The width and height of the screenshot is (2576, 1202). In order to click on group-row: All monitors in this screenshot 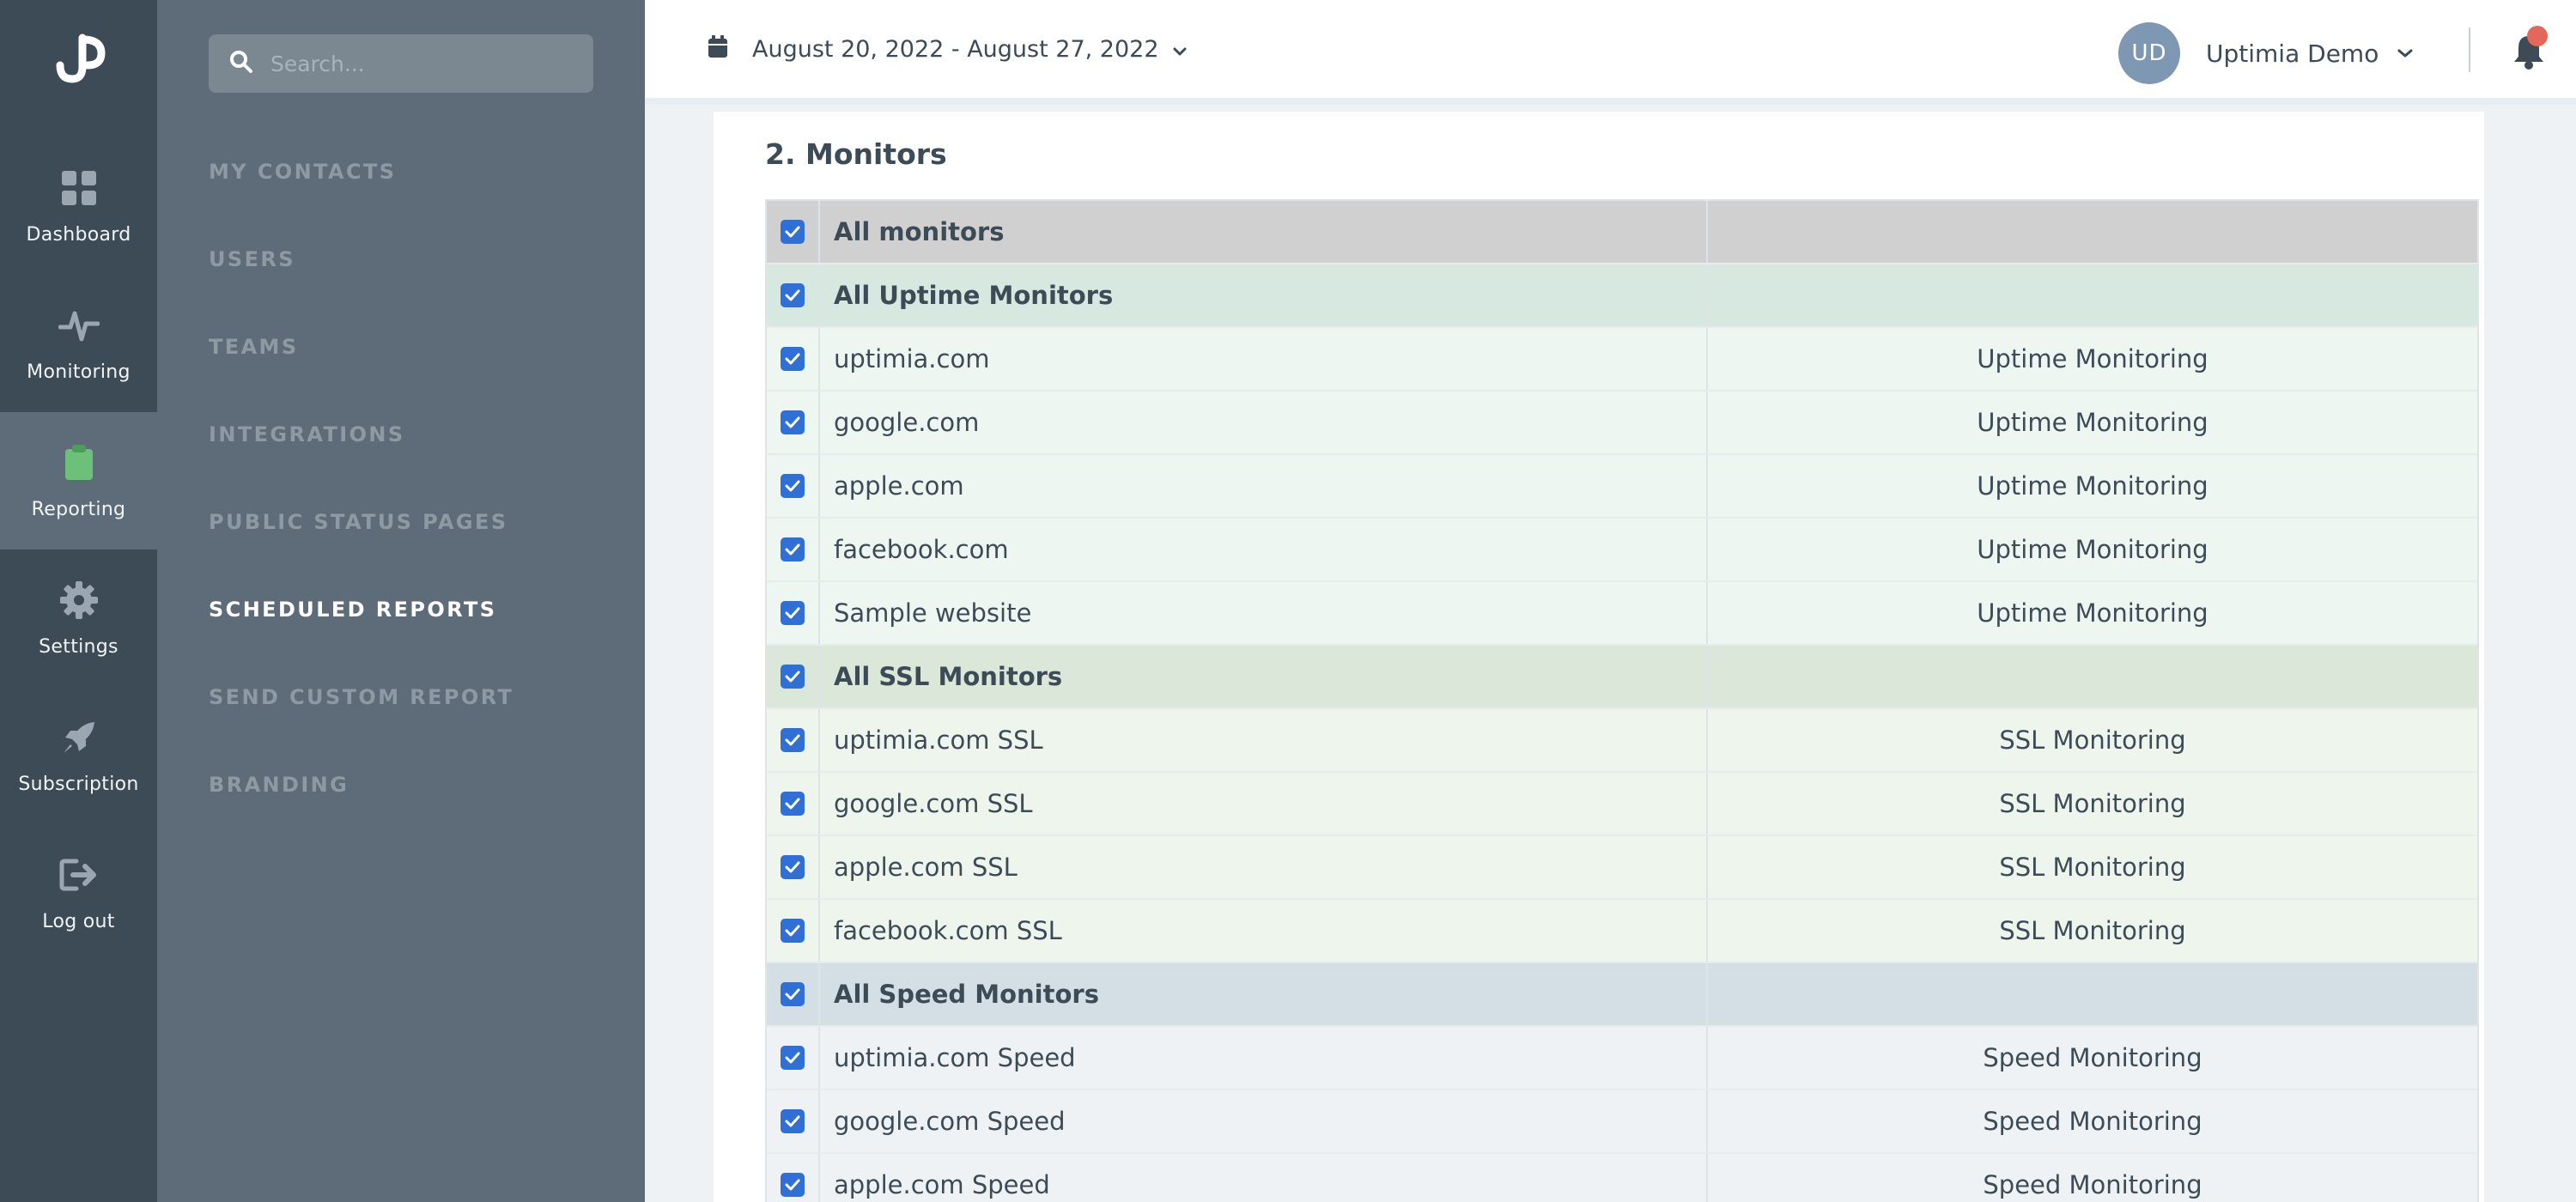, I will do `click(1622, 233)`.